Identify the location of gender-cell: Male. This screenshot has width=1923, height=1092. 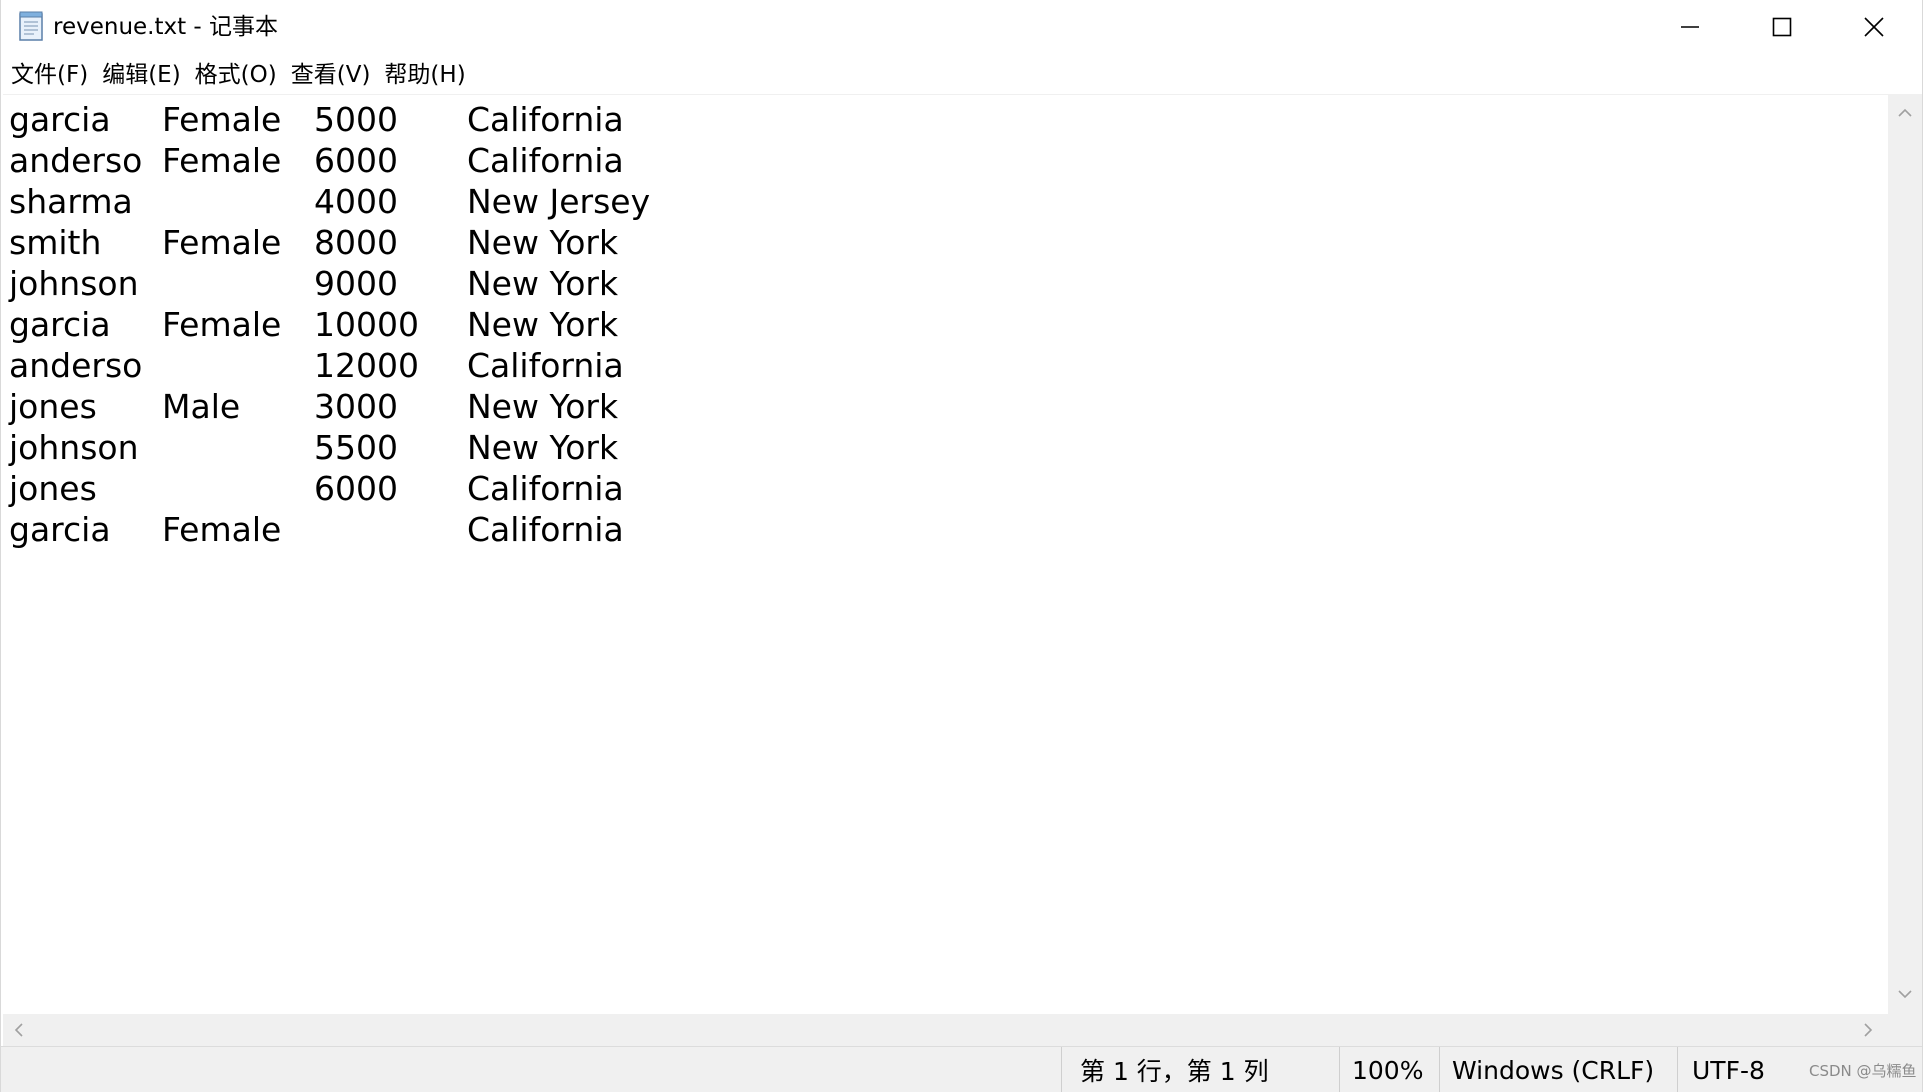
(201, 406).